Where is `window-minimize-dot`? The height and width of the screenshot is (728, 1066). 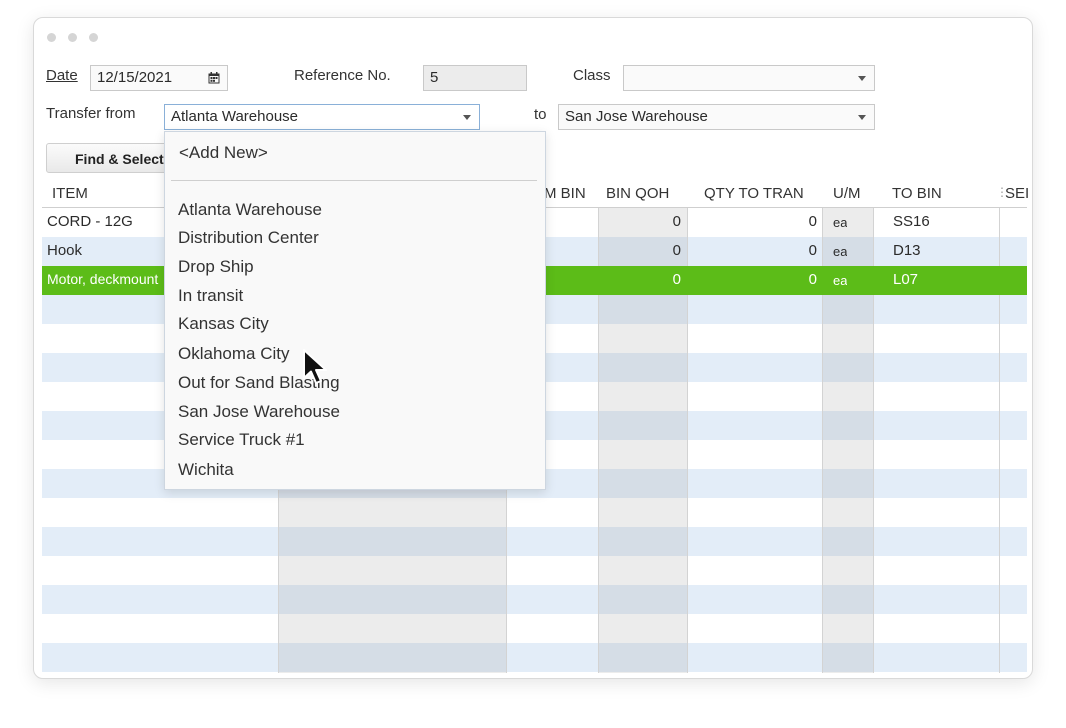
window-minimize-dot is located at coordinates (72, 37).